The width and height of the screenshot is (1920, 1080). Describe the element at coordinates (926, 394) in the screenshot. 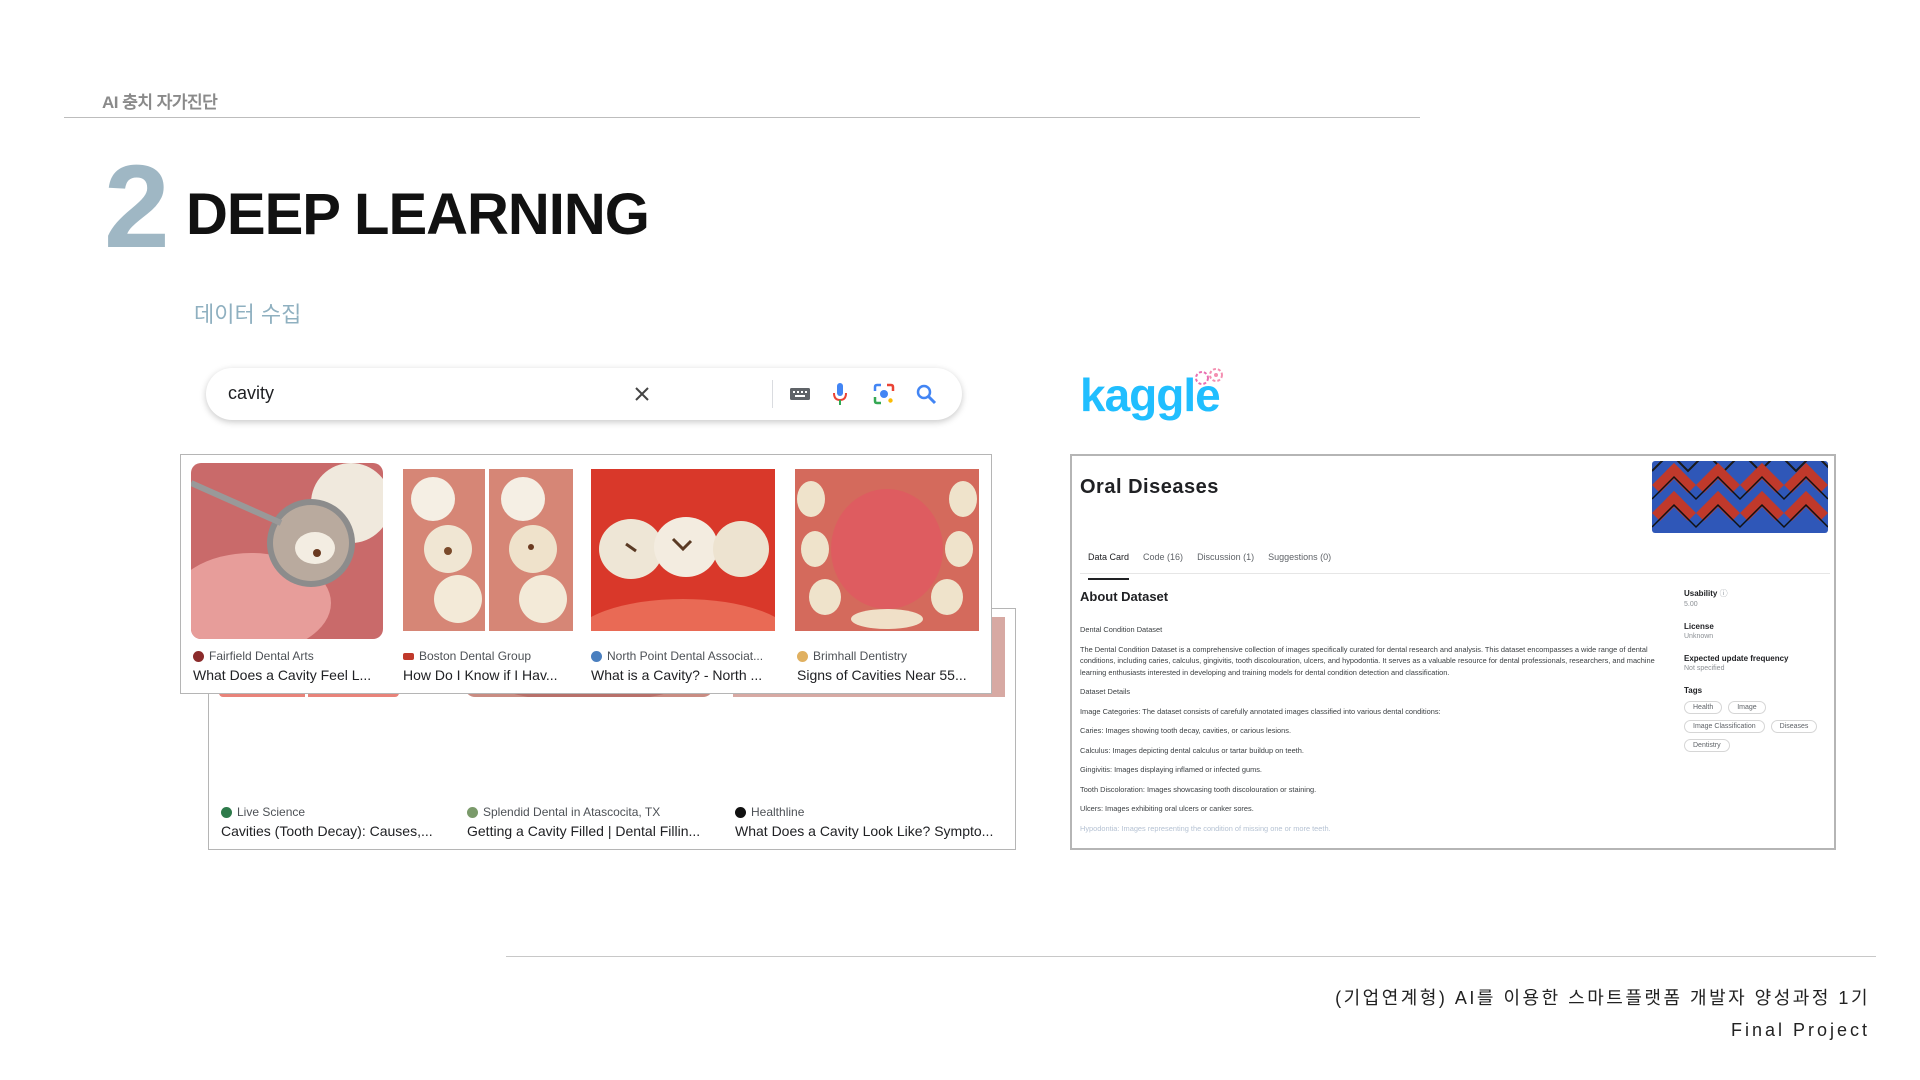

I see `search-icon` at that location.